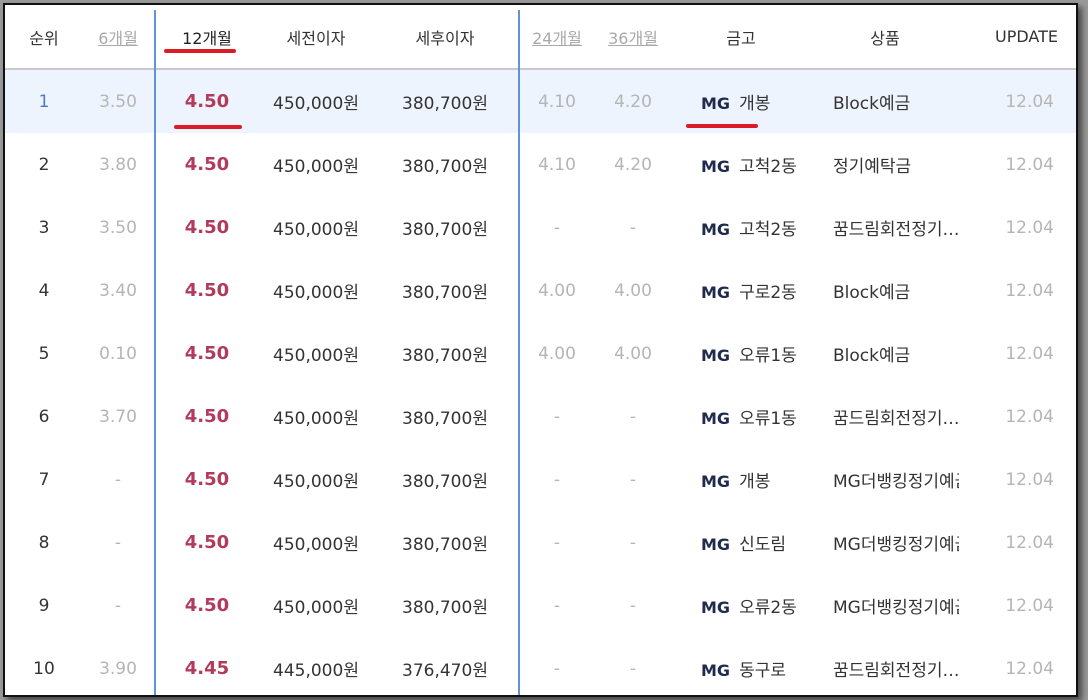 The image size is (1088, 700). I want to click on rank-cell: 5, so click(44, 353).